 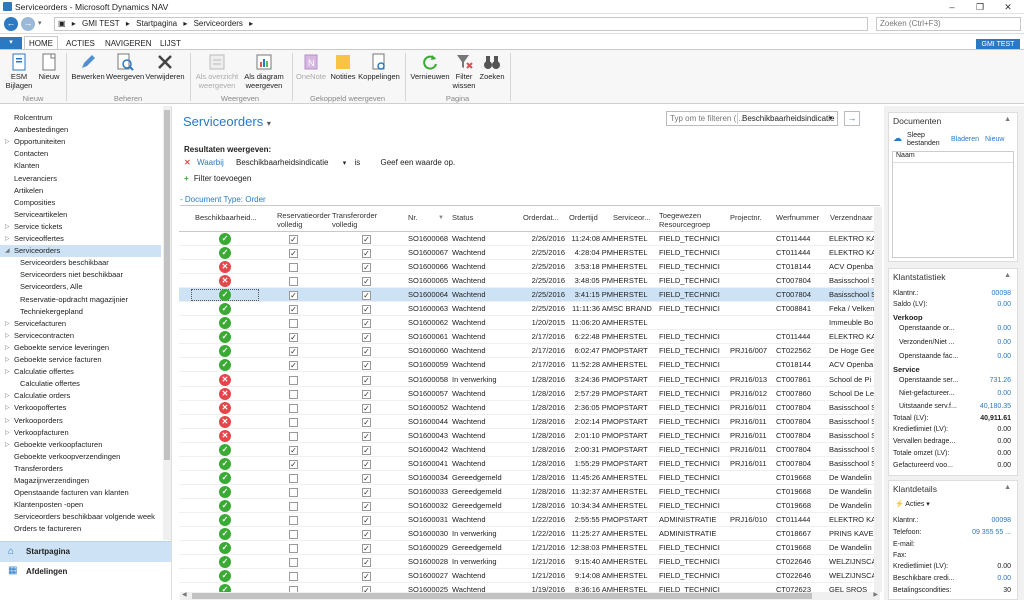 What do you see at coordinates (428, 267) in the screenshot?
I see `table-cell: SO1600066` at bounding box center [428, 267].